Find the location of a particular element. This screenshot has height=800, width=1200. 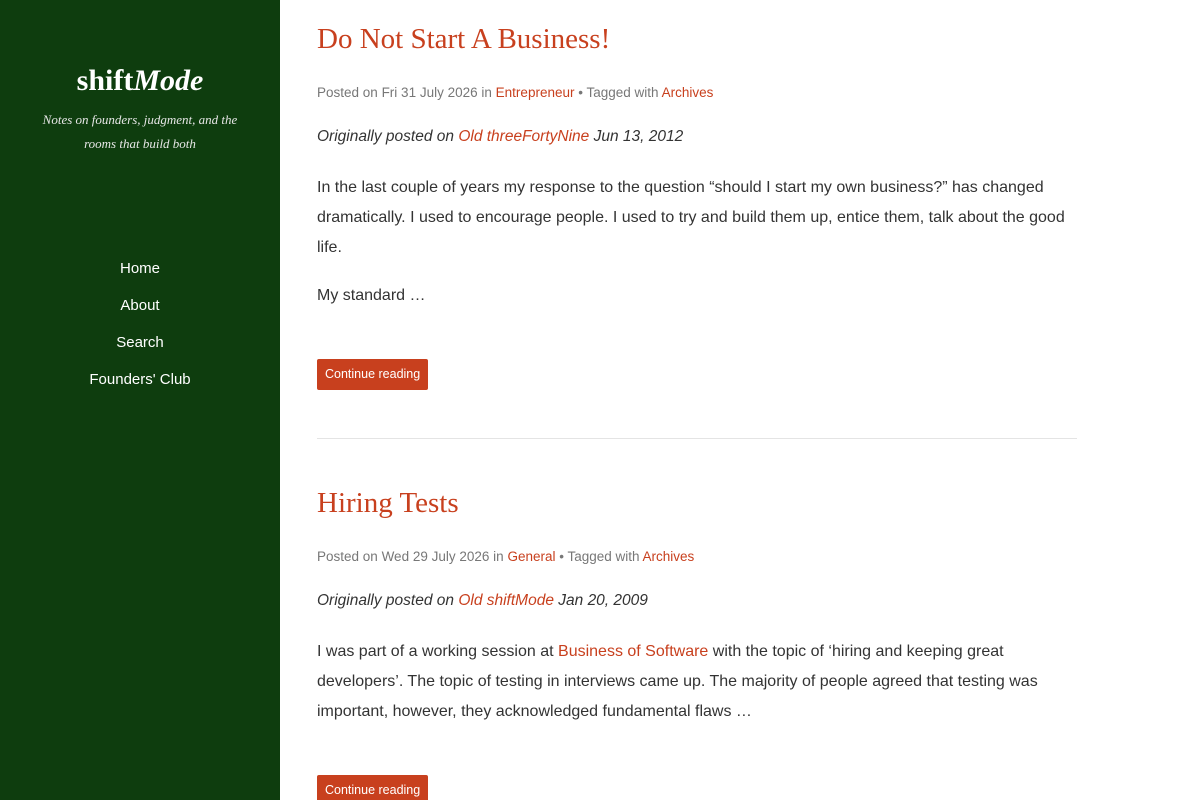

category-link: Entrepreneur is located at coordinates (535, 92).